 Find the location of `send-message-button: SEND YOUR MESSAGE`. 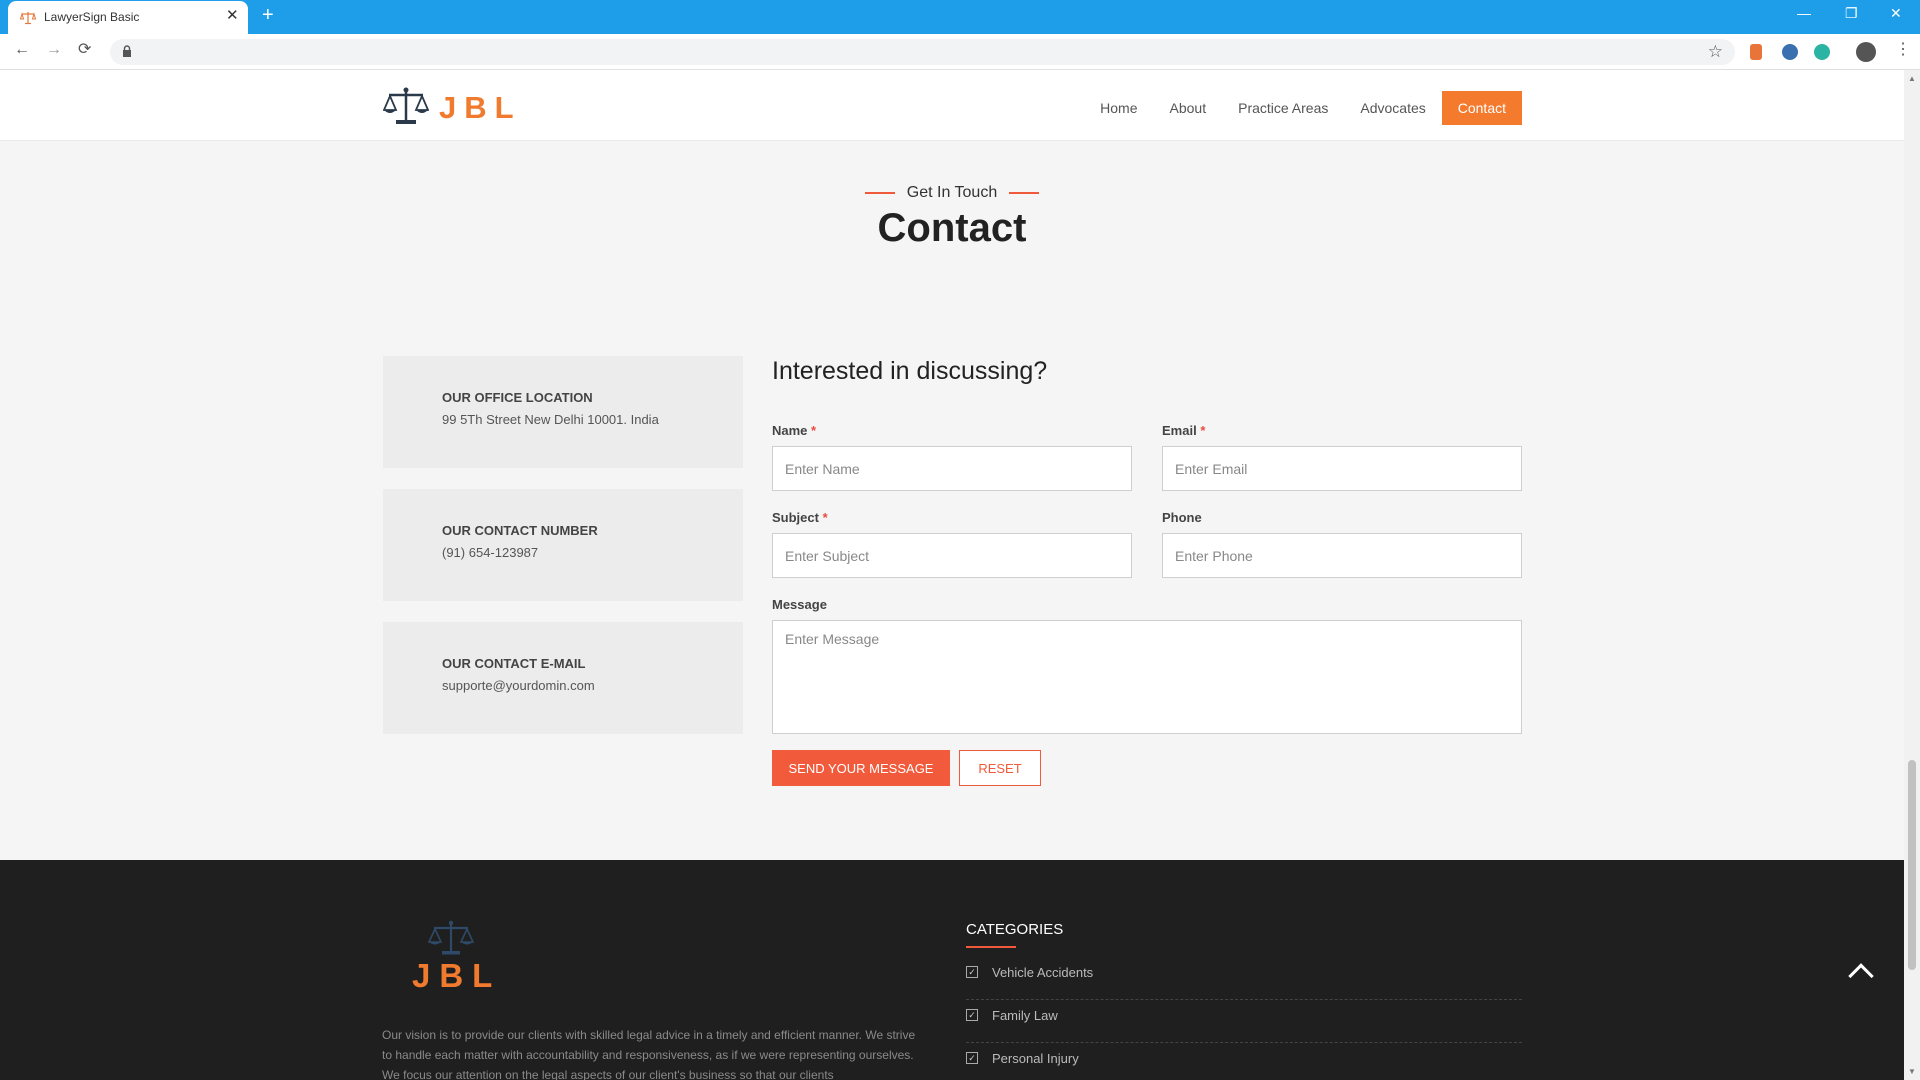

send-message-button: SEND YOUR MESSAGE is located at coordinates (861, 768).